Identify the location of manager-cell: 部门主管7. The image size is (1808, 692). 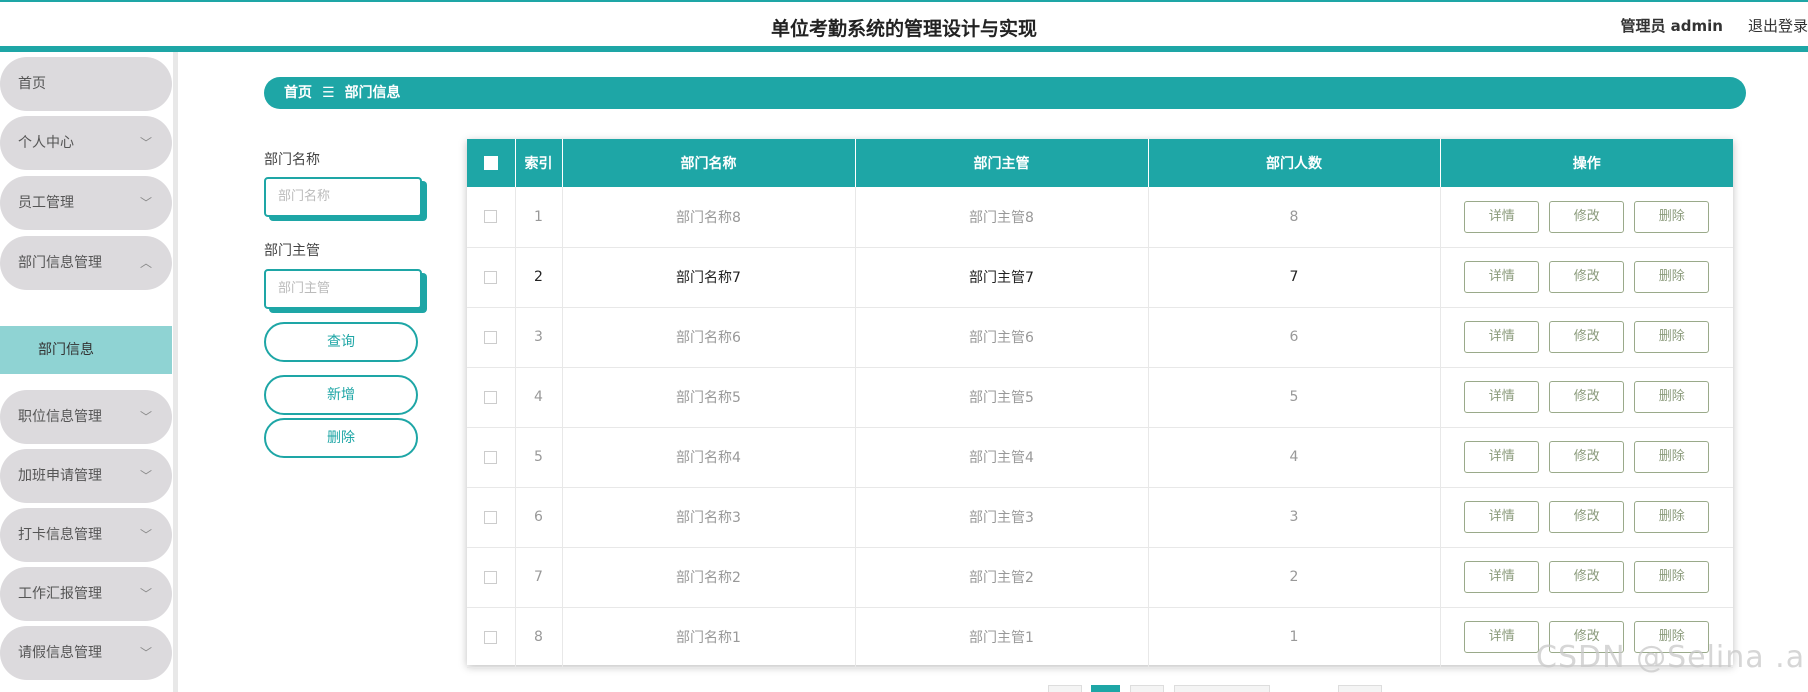
(1002, 277).